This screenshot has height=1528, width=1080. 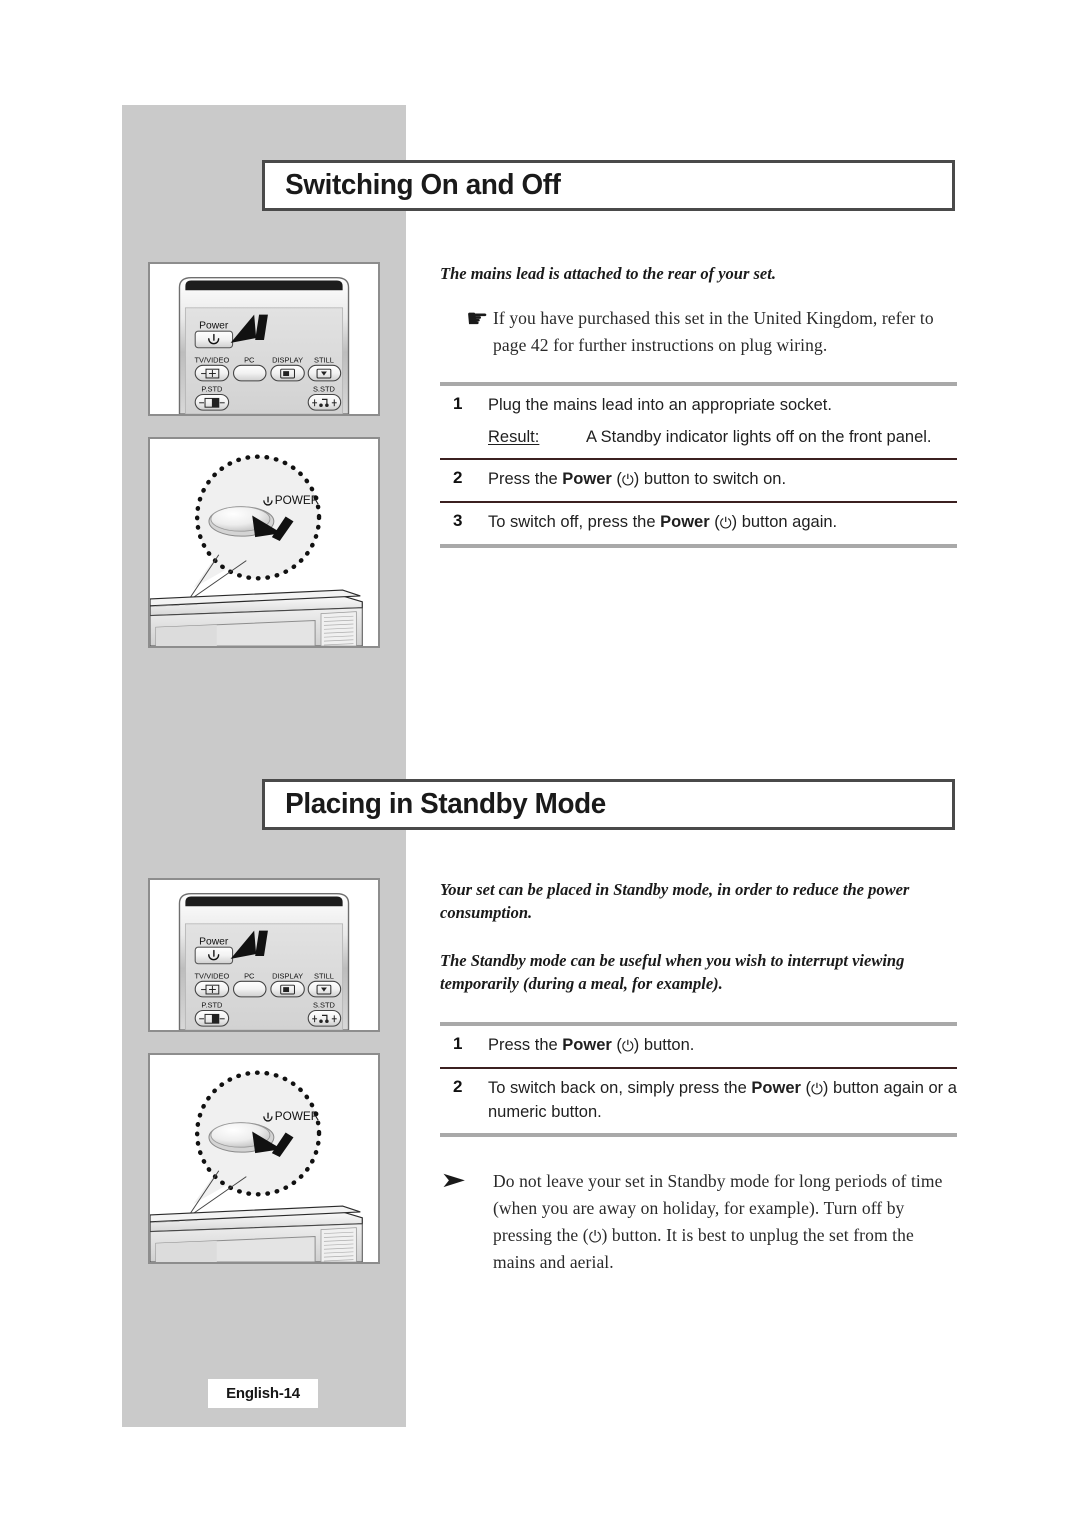 I want to click on step-text-pre: To switch off, press the, so click(x=574, y=522).